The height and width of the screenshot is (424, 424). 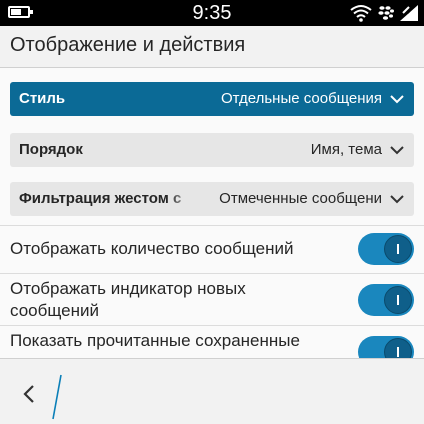 What do you see at coordinates (128, 45) in the screenshot?
I see `page-title: Отображение и действия` at bounding box center [128, 45].